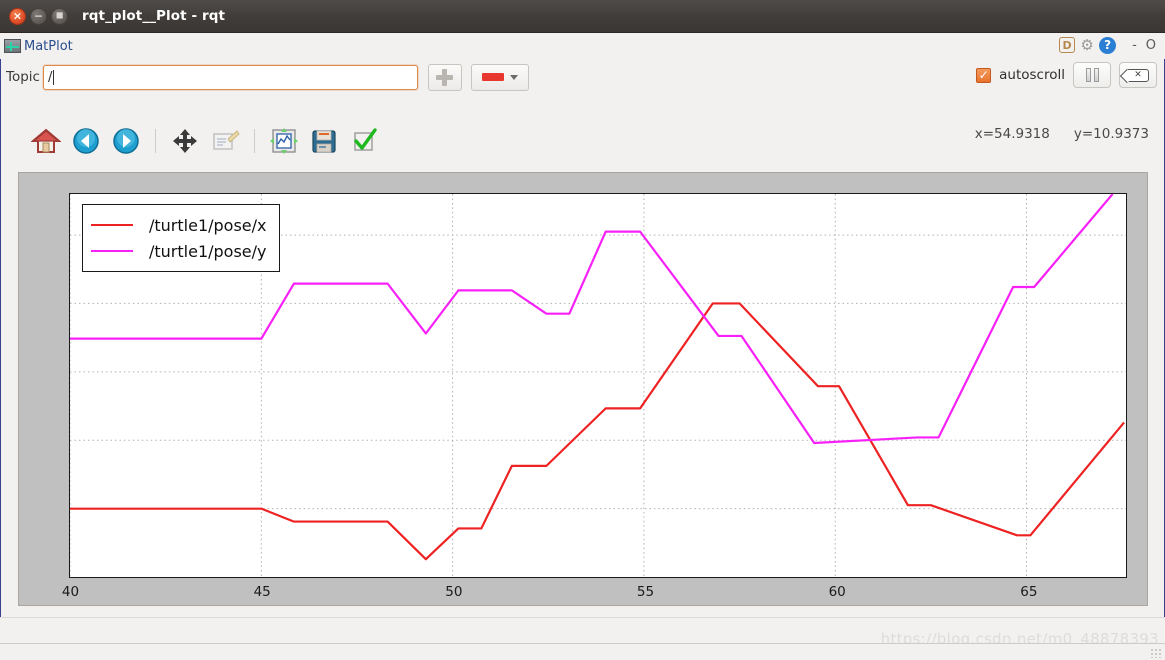  What do you see at coordinates (48, 46) in the screenshot?
I see `plugin-name-label: MatPlot` at bounding box center [48, 46].